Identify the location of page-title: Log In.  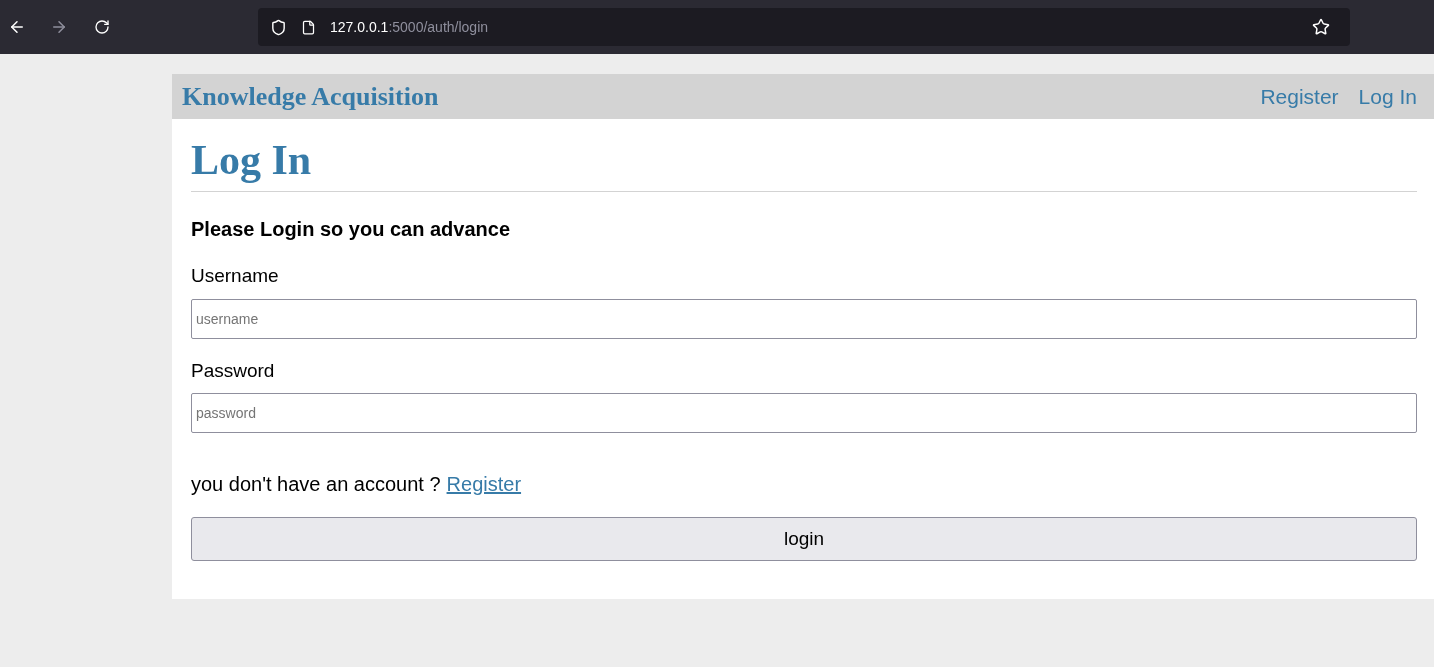
(804, 165).